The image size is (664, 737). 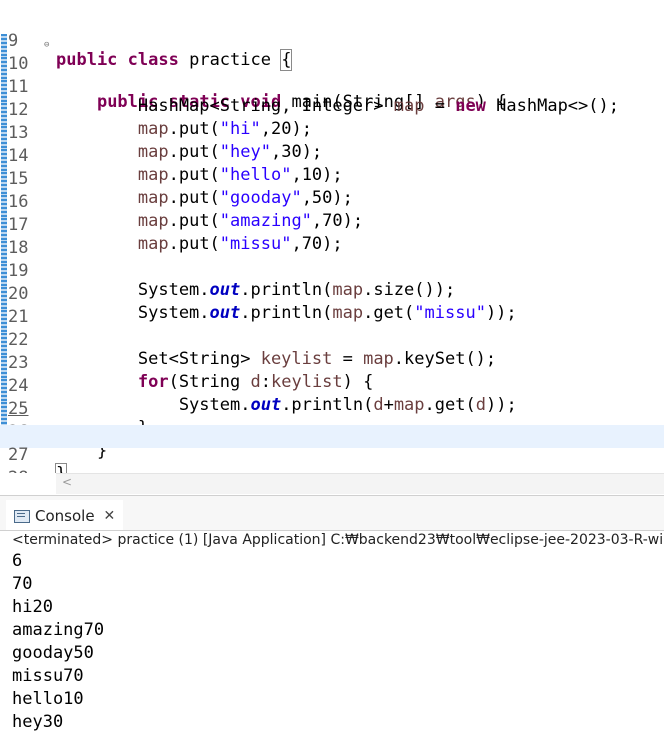 I want to click on scroll-left-icon: <, so click(x=67, y=482).